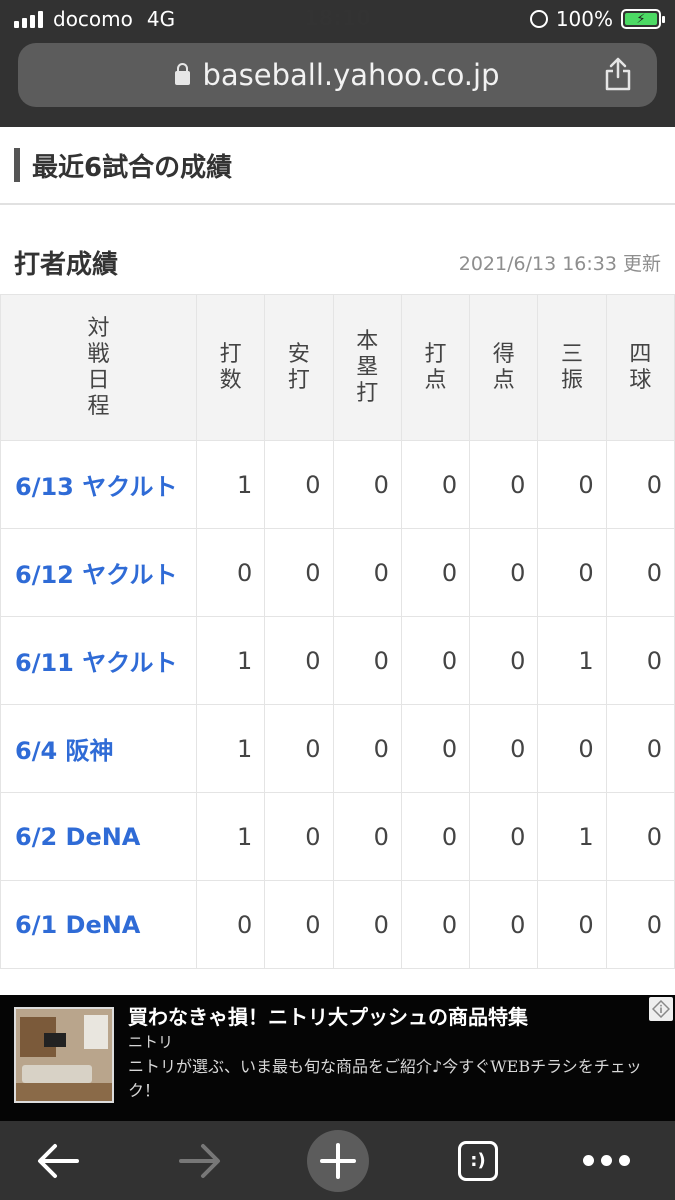 Image resolution: width=675 pixels, height=1200 pixels. Describe the element at coordinates (367, 367) in the screenshot. I see `column-header-home-runs: 本塁打` at that location.